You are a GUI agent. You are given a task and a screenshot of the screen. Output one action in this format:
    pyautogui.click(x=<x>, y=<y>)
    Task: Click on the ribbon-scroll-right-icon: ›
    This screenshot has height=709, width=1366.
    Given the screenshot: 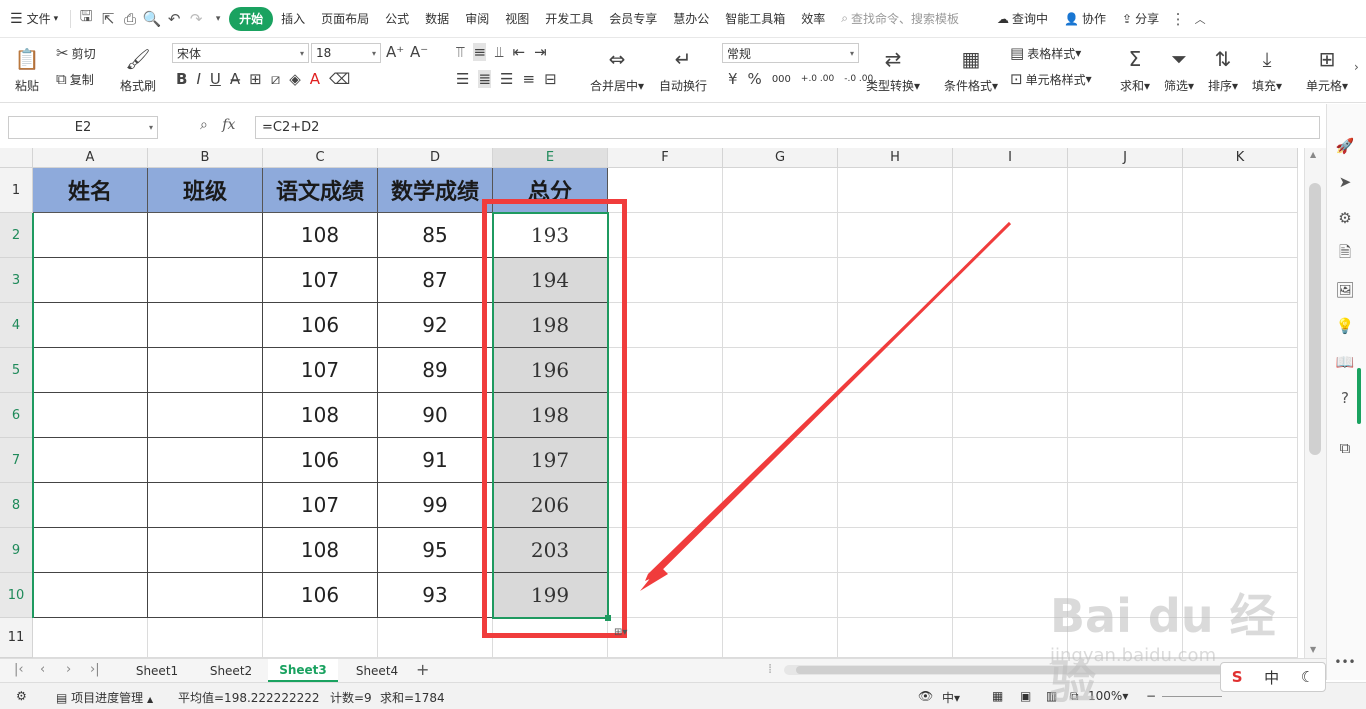 What is the action you would take?
    pyautogui.click(x=1356, y=67)
    